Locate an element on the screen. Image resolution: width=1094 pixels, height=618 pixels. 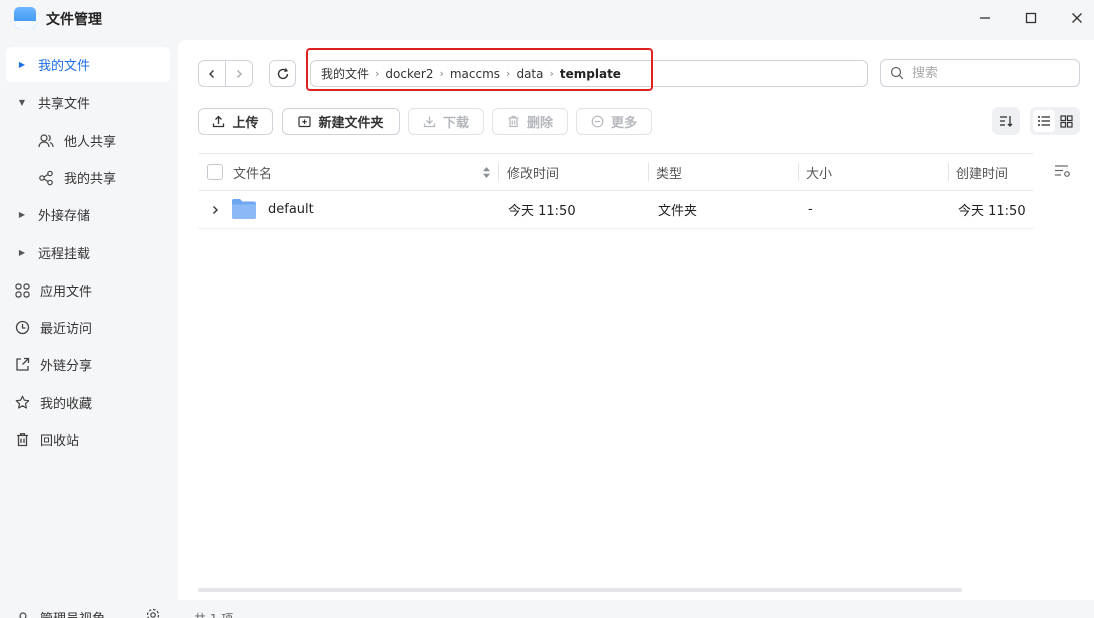
column-settings-icon is located at coordinates (1063, 173).